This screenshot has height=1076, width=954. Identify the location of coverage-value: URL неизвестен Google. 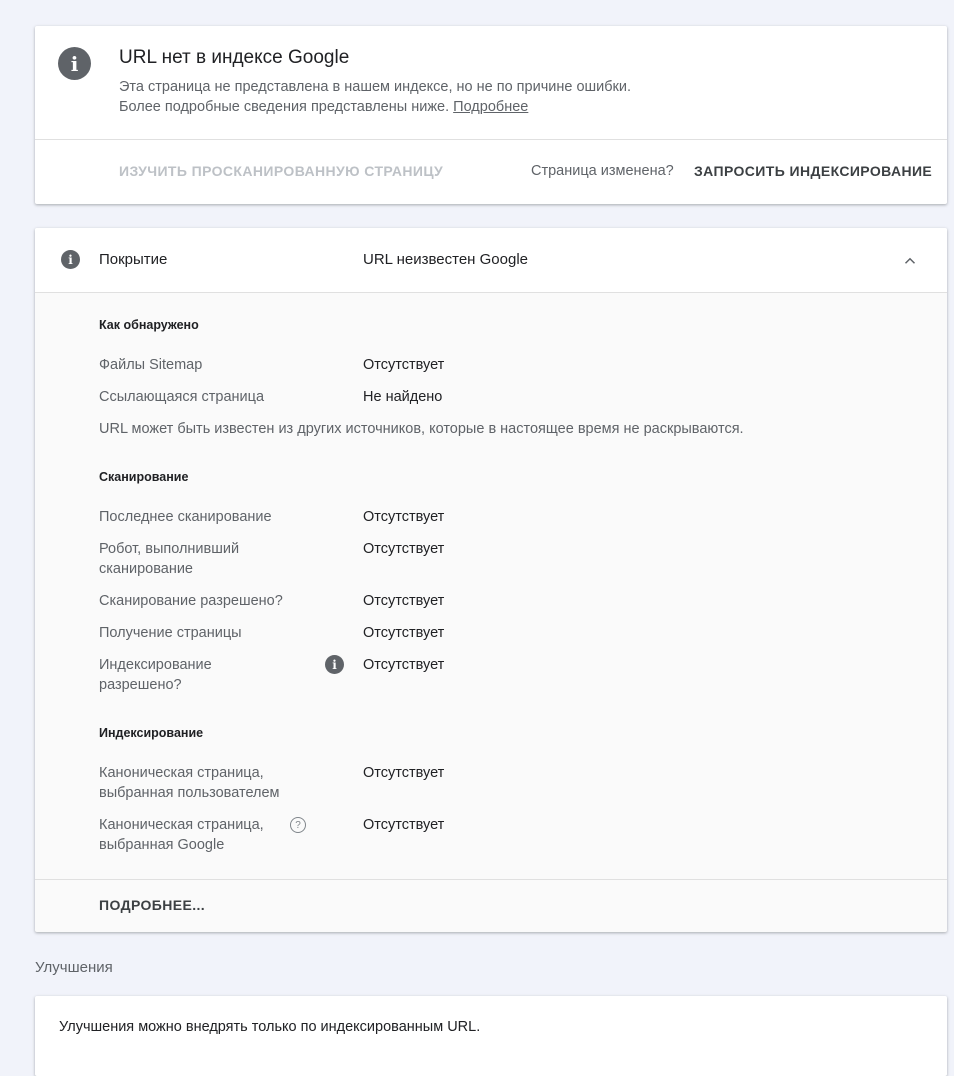
(446, 259).